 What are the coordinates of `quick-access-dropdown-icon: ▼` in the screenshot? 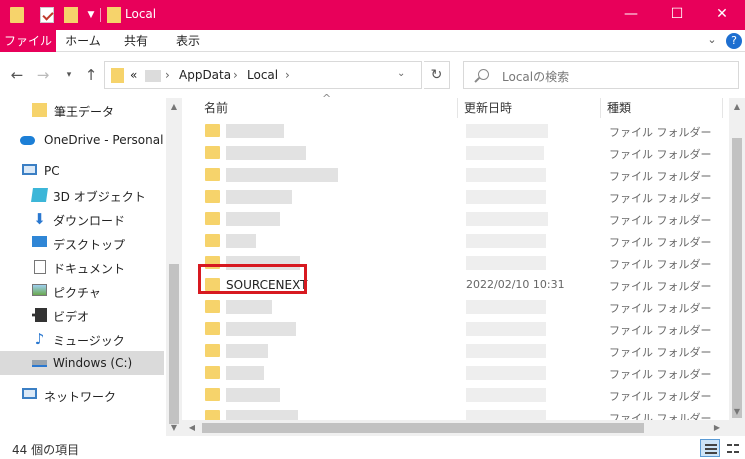 It's located at (91, 15).